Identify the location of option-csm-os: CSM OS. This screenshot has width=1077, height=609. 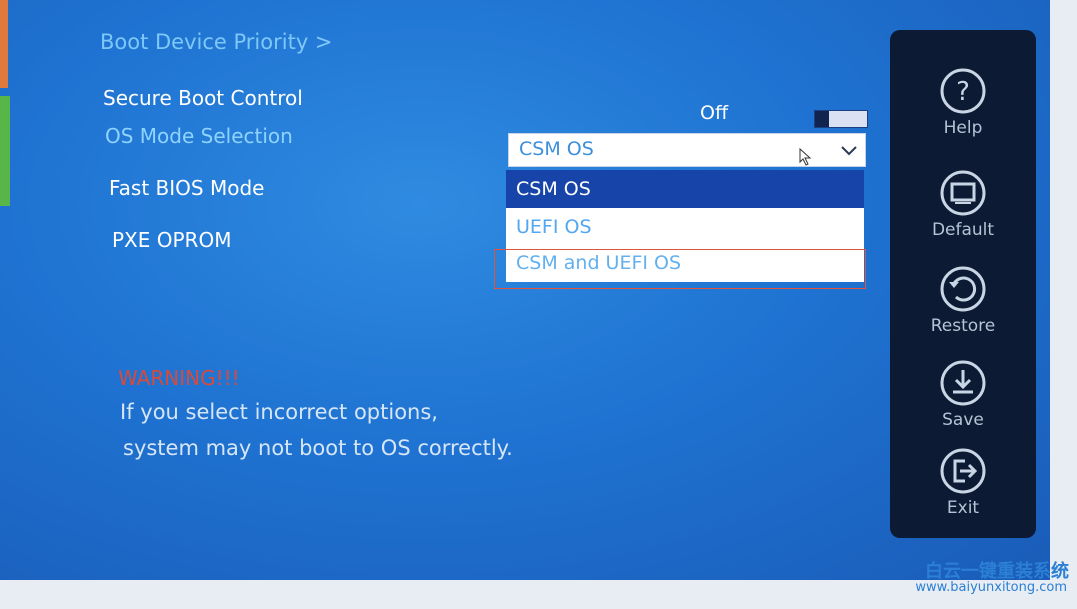
(685, 189).